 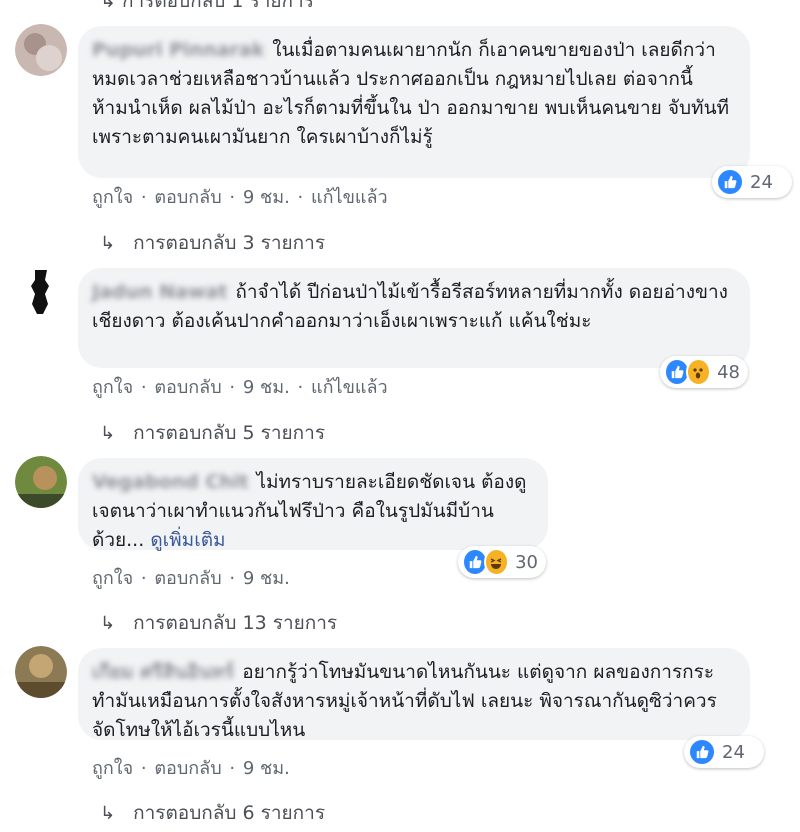 What do you see at coordinates (187, 540) in the screenshot?
I see `see-more-link: ดูเพิ่มเติม` at bounding box center [187, 540].